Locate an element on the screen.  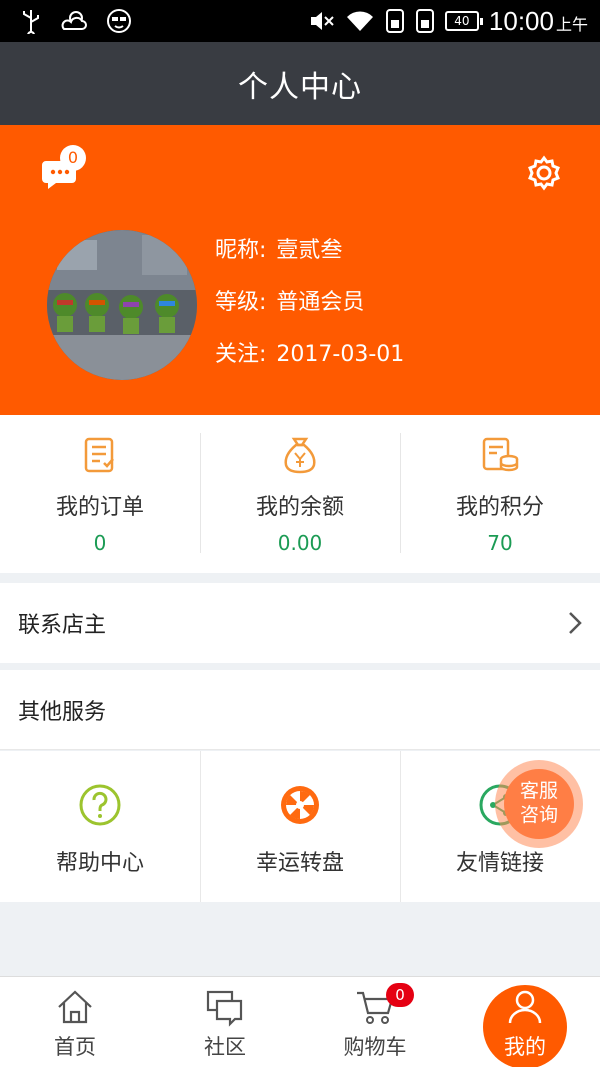
signal-1-icon is located at coordinates (394, 21).